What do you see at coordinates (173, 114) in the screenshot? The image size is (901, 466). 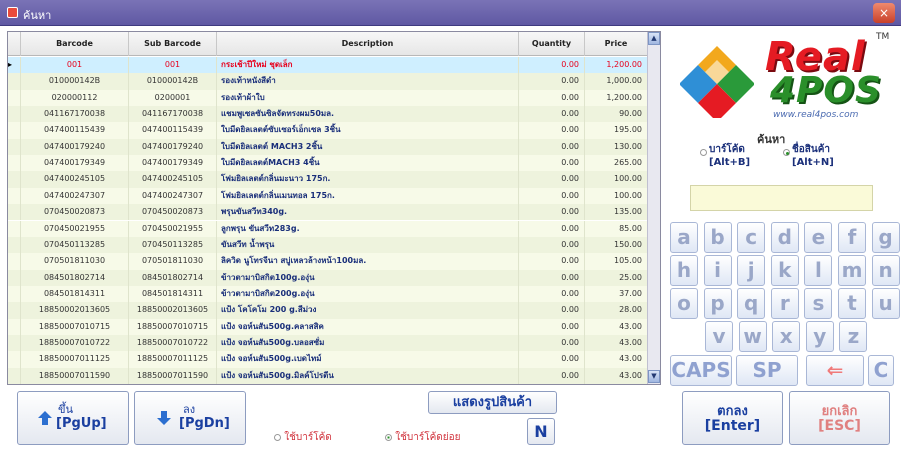 I see `cell-sub-barcode: 041167170038` at bounding box center [173, 114].